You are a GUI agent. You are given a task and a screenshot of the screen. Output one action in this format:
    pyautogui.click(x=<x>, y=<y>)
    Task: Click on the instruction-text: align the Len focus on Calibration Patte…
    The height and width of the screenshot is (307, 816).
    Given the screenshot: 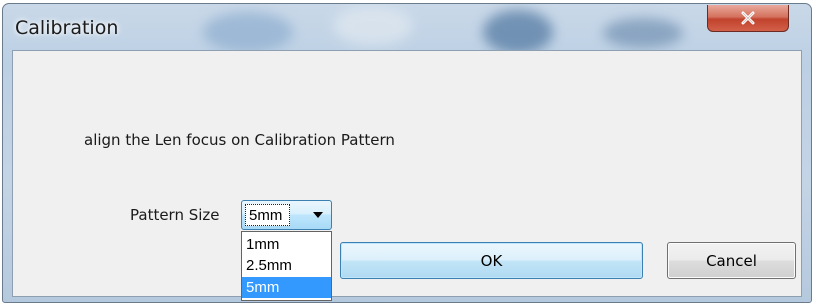 What is the action you would take?
    pyautogui.click(x=239, y=140)
    